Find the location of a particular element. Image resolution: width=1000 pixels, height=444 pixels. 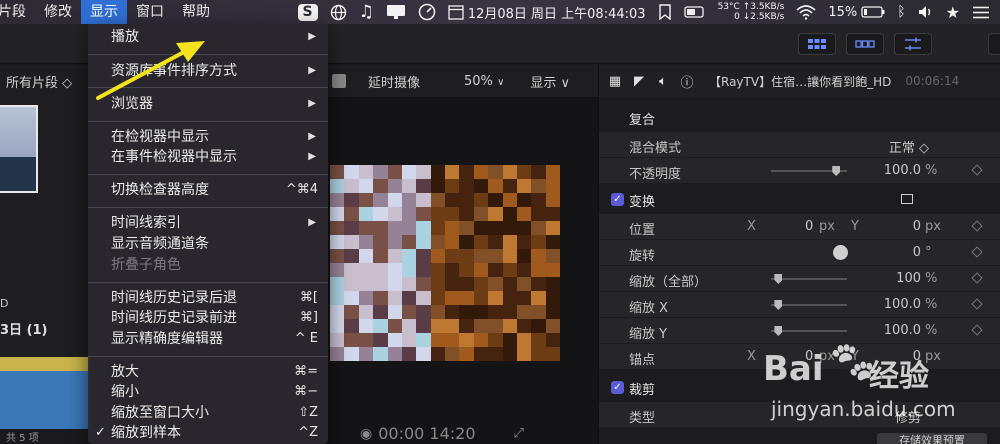

transform-overlay-icon is located at coordinates (907, 199).